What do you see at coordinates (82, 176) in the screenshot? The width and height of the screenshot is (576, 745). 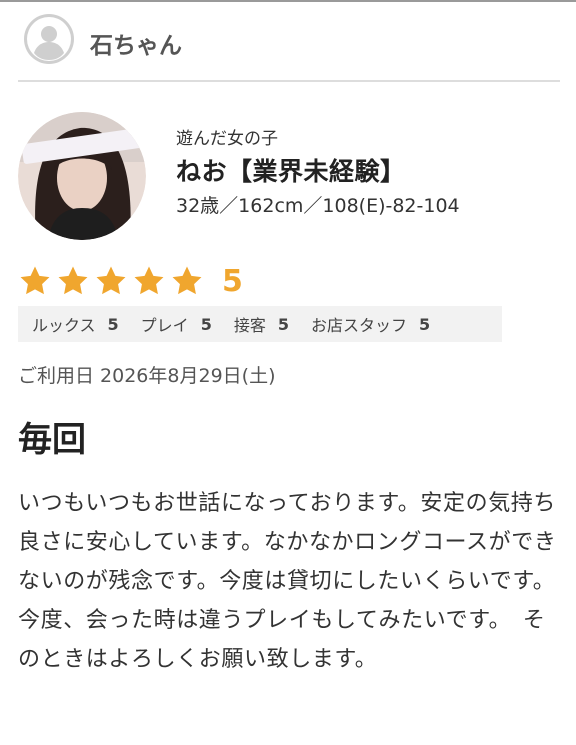 I see `girl-photo` at bounding box center [82, 176].